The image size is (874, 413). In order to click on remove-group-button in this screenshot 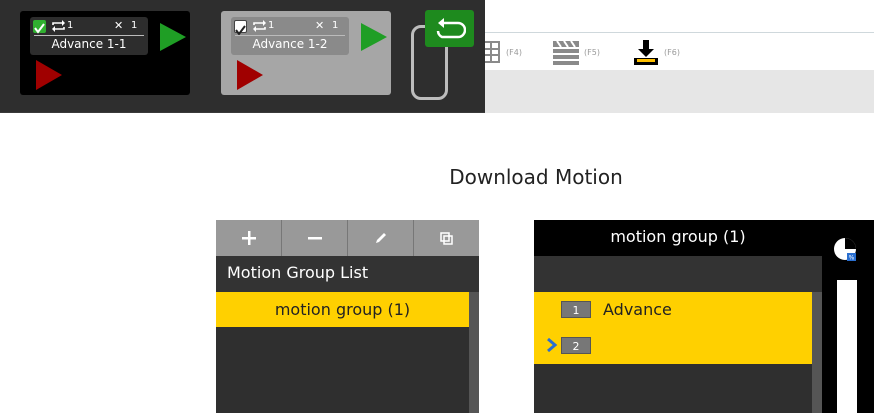, I will do `click(315, 238)`.